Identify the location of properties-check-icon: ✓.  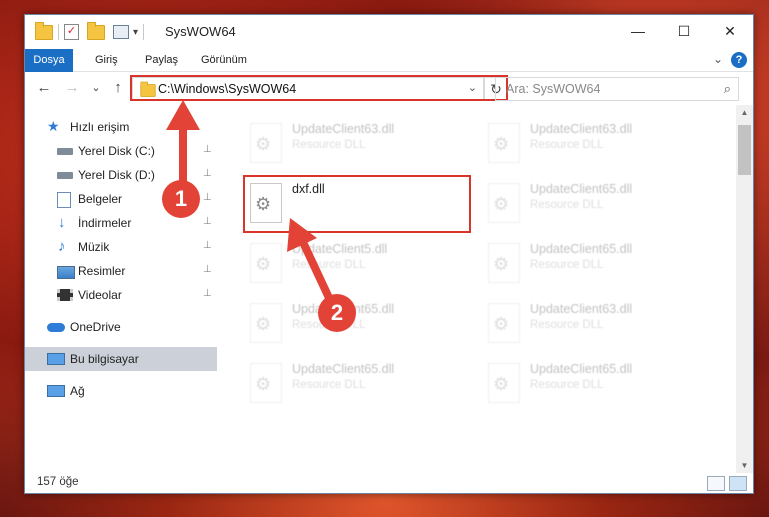
(71, 32).